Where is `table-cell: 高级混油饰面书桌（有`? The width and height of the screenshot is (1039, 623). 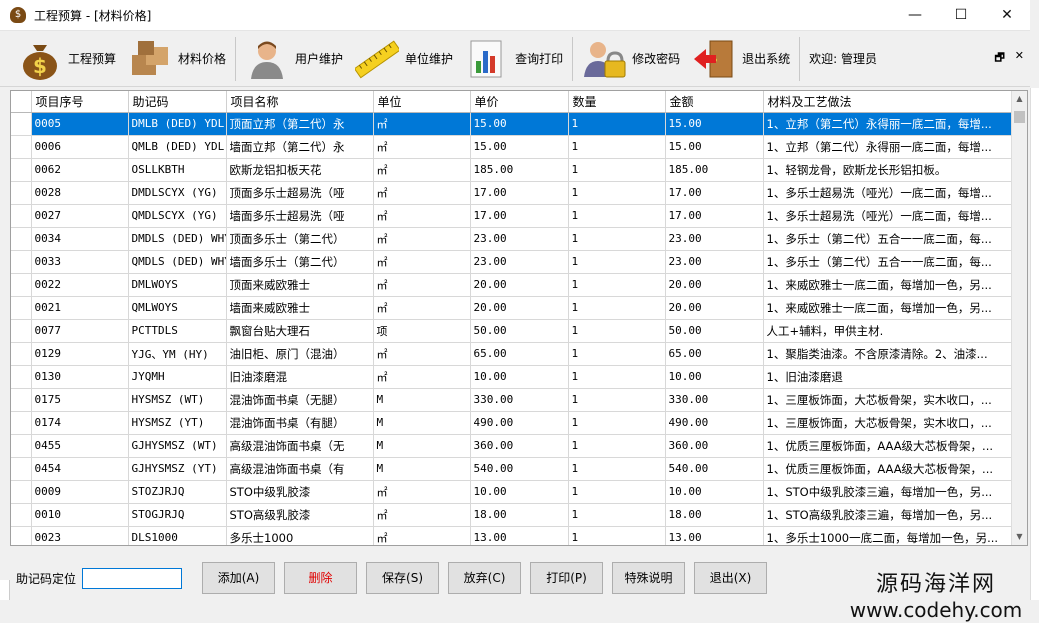 table-cell: 高级混油饰面书桌（有 is located at coordinates (300, 469).